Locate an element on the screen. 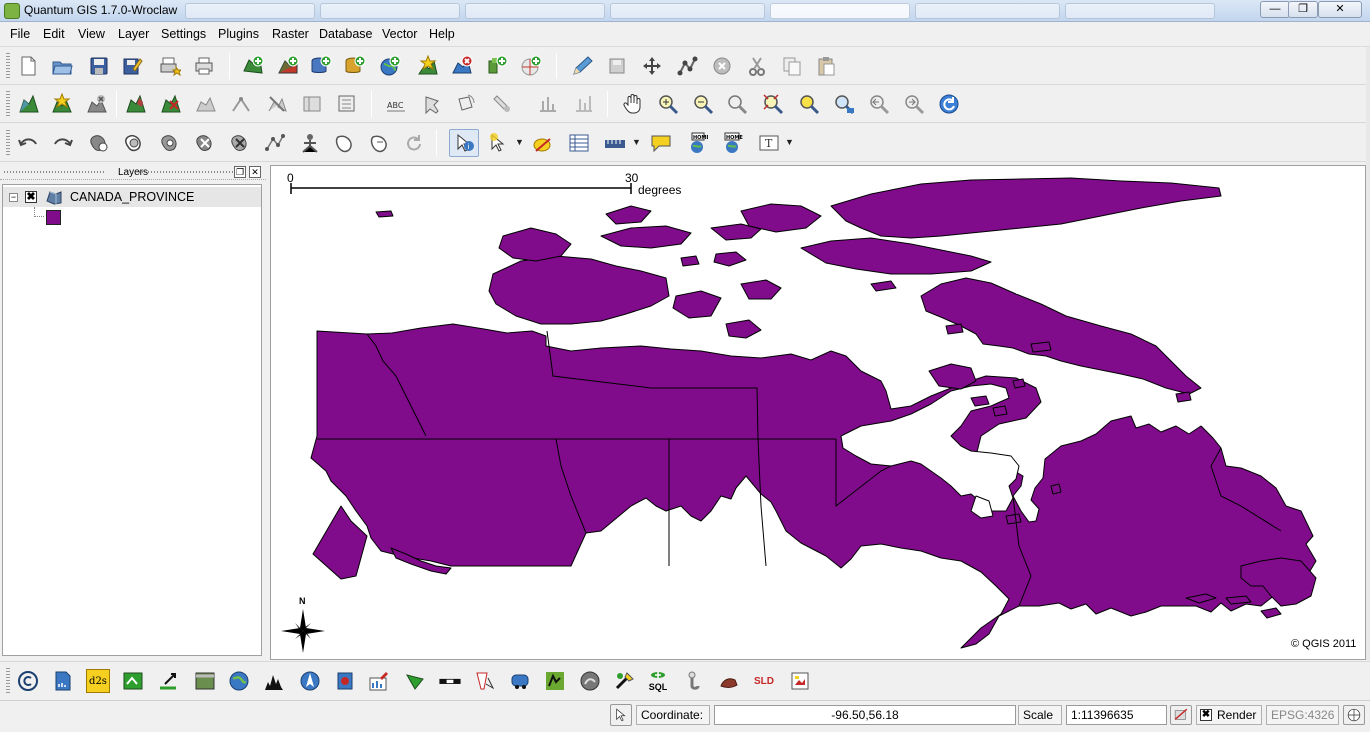 The height and width of the screenshot is (732, 1370). close-panel-button: ✕ is located at coordinates (255, 172).